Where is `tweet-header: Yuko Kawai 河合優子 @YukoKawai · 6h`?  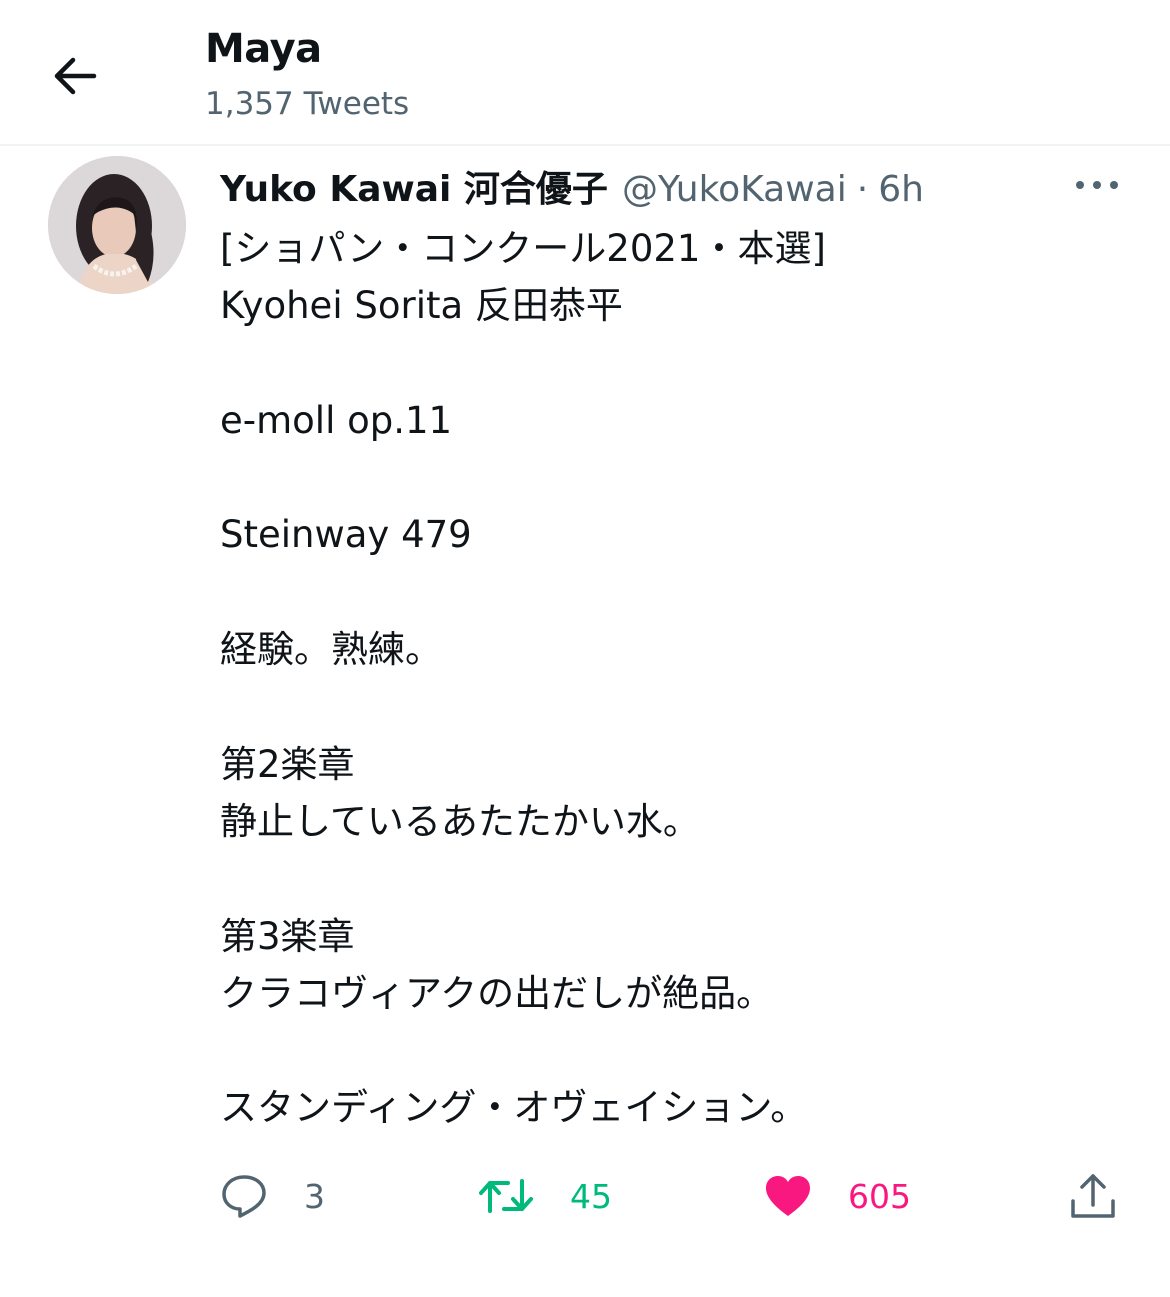 tweet-header: Yuko Kawai 河合優子 @YukoKawai · 6h is located at coordinates (572, 185).